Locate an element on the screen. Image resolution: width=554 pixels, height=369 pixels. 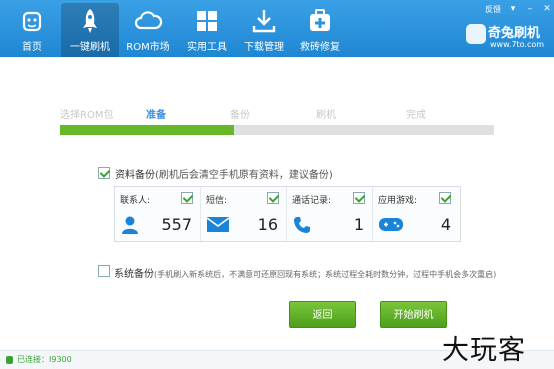
nav-rom-market: ROM市场 is located at coordinates (148, 30).